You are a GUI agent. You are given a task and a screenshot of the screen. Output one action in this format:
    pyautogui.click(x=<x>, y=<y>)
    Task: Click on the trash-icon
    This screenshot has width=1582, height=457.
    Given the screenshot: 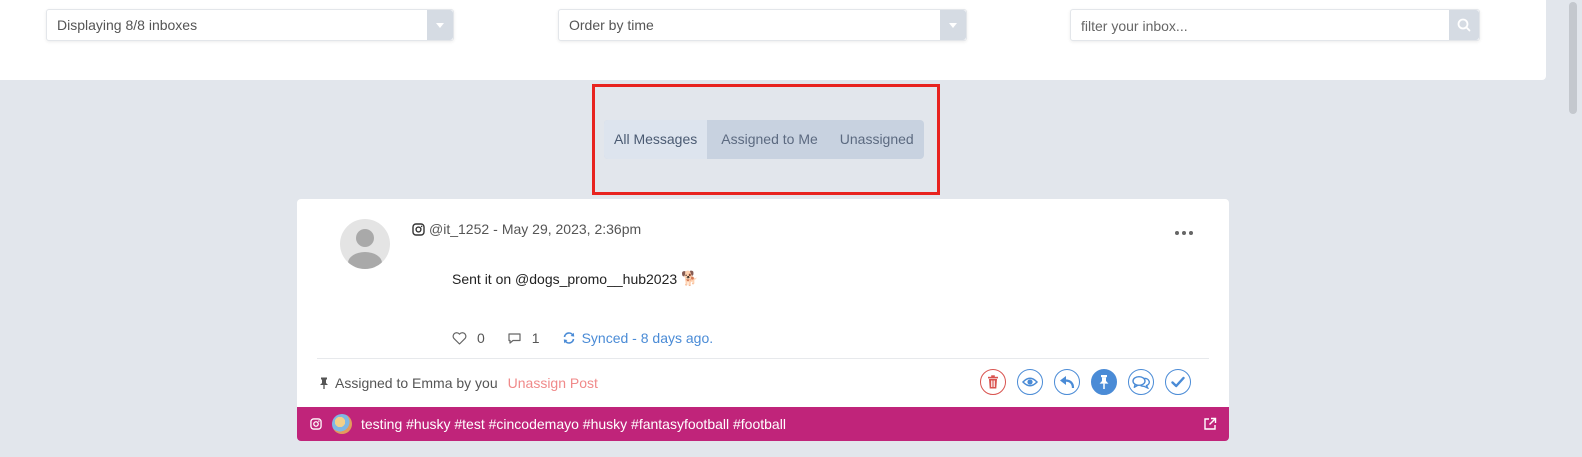 What is the action you would take?
    pyautogui.click(x=993, y=382)
    